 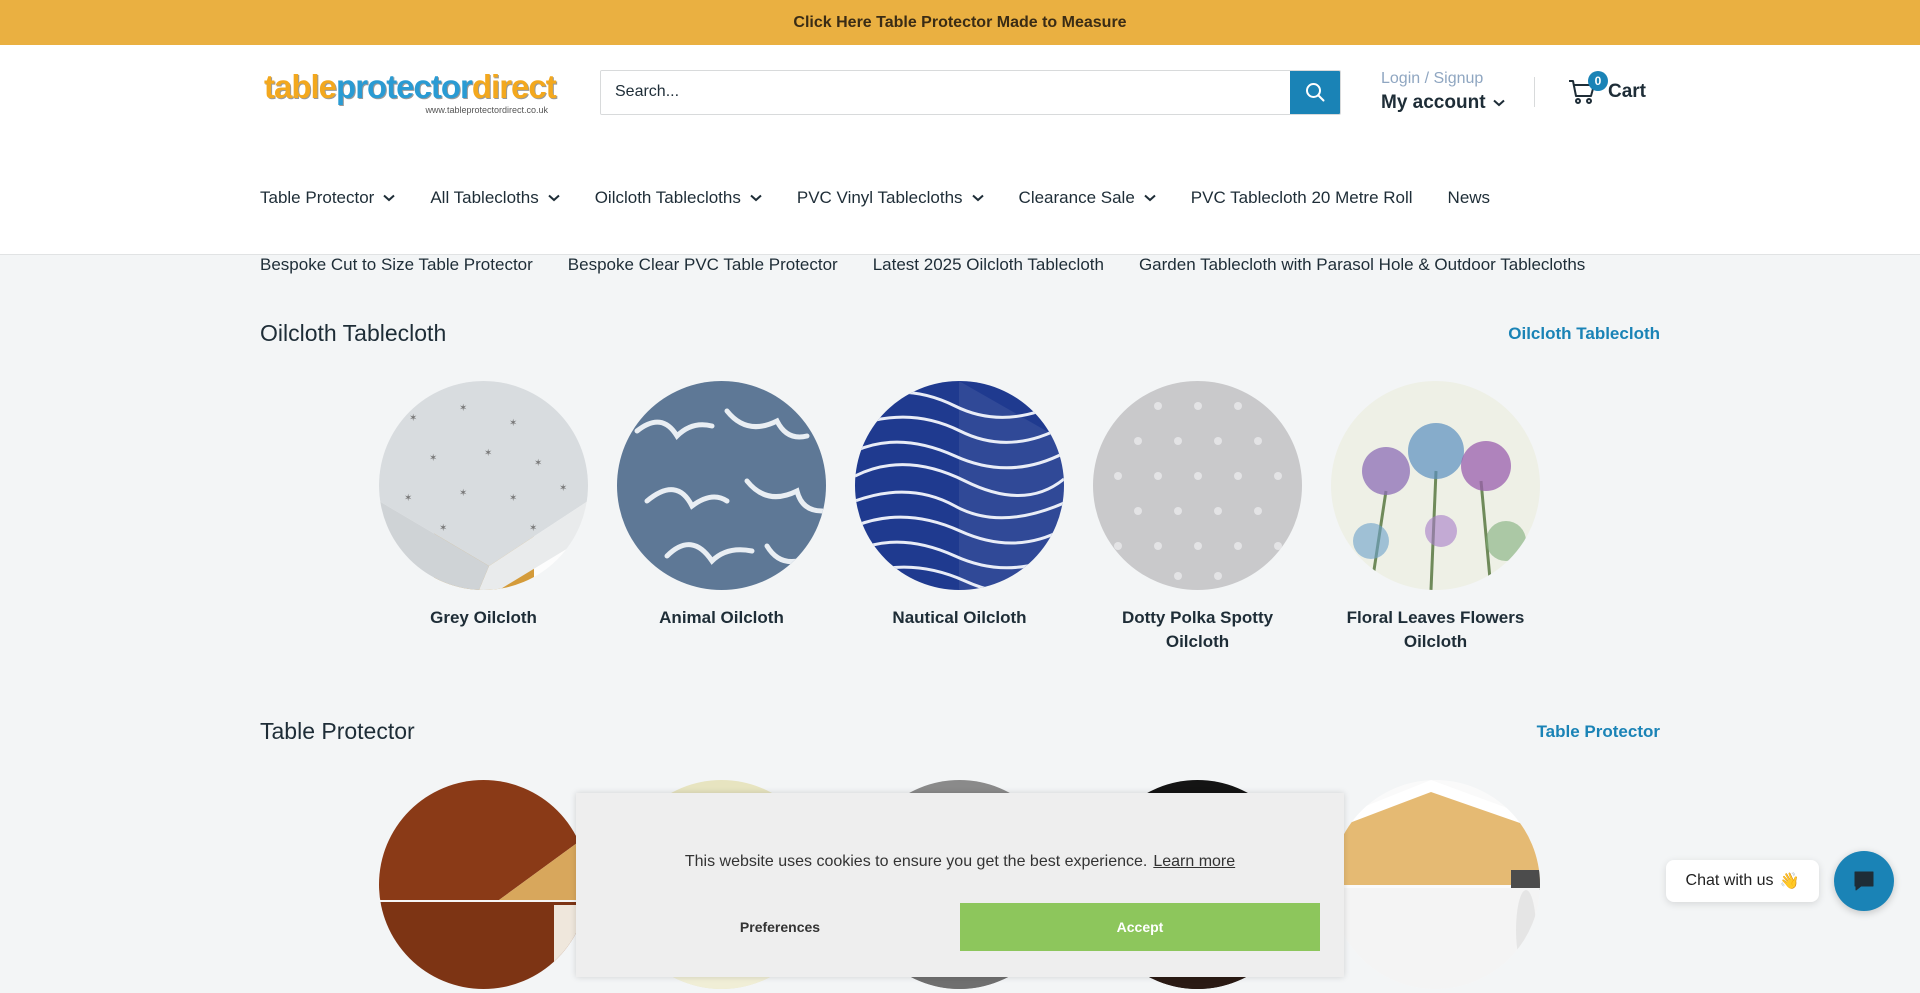 I want to click on search-form, so click(x=970, y=92).